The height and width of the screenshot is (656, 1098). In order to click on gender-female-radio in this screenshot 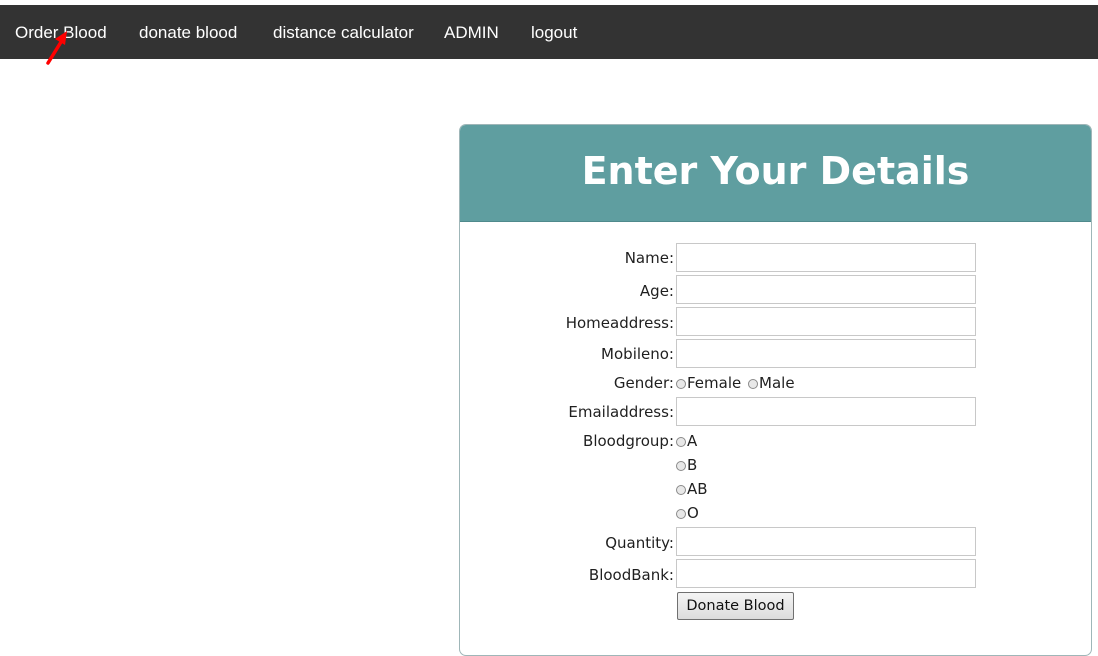, I will do `click(681, 384)`.